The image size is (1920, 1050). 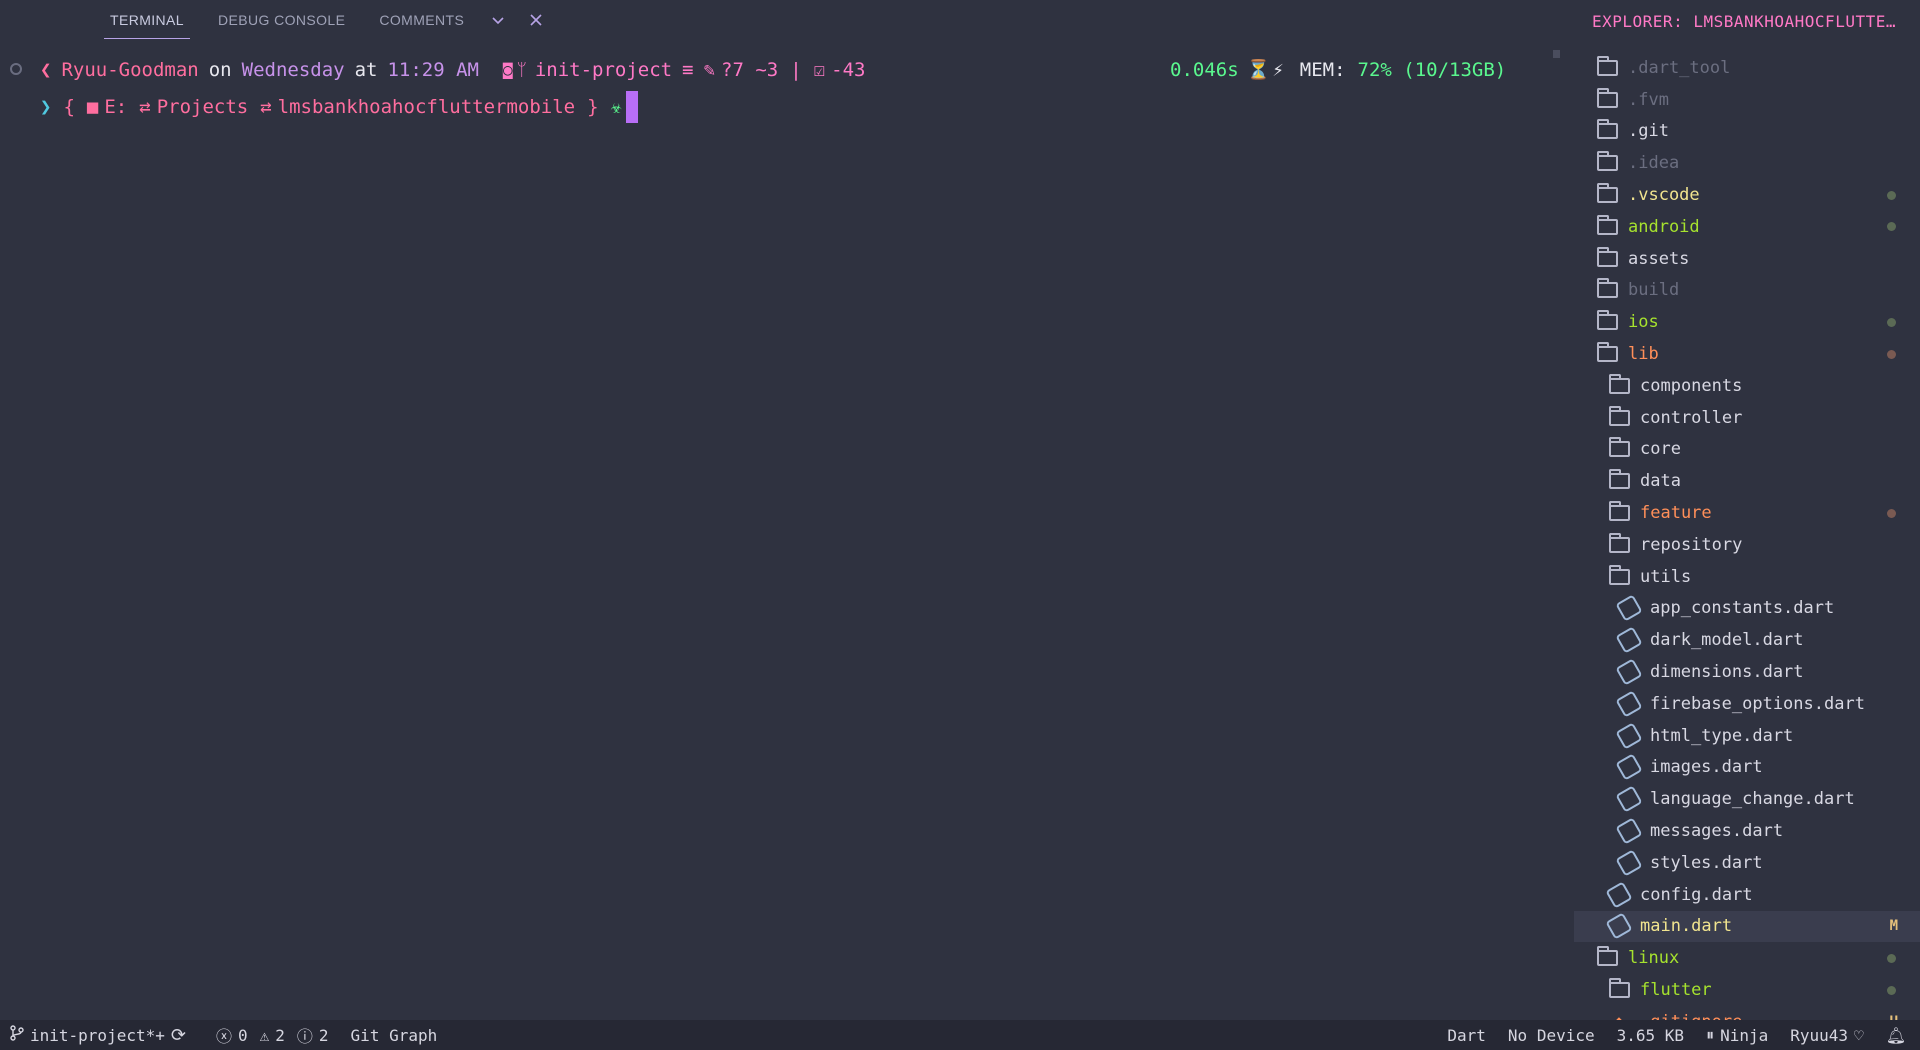 I want to click on tree-item-label: .dart_tool, so click(x=1679, y=67).